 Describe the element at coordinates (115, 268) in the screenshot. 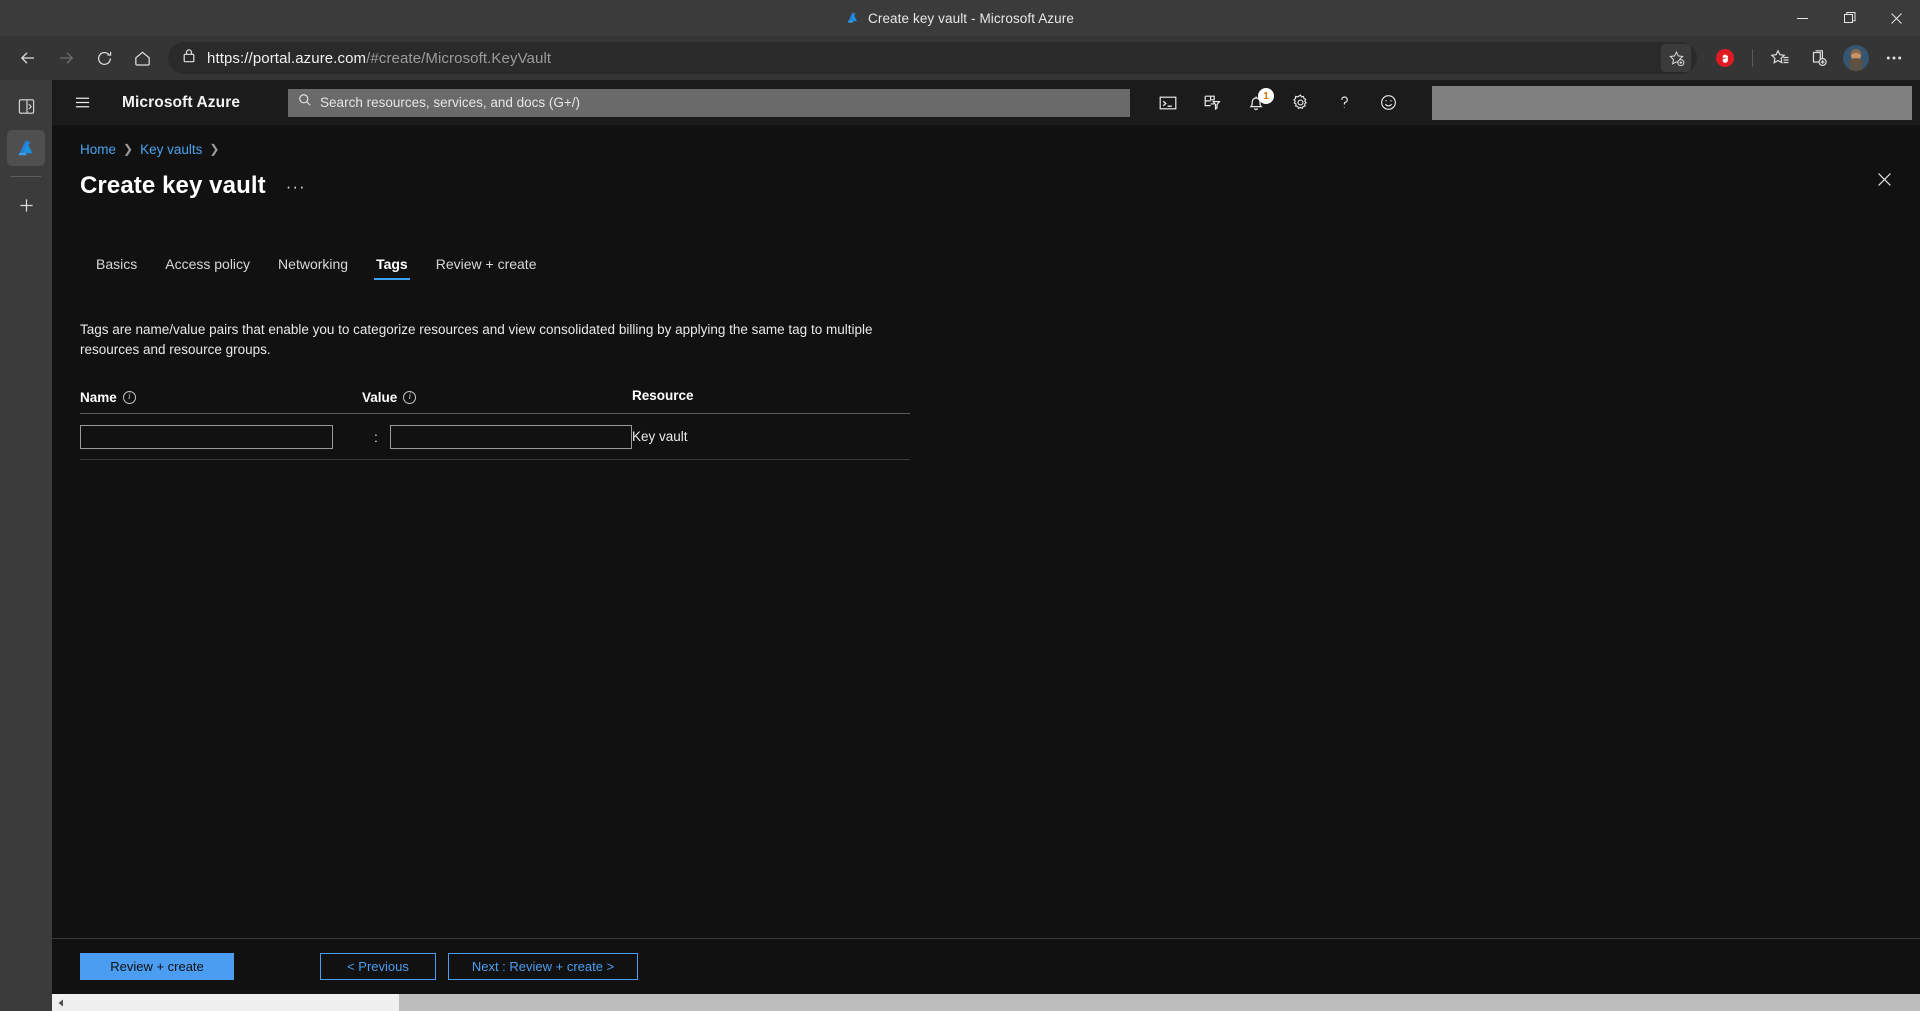

I see `tab-basics: Basics` at that location.